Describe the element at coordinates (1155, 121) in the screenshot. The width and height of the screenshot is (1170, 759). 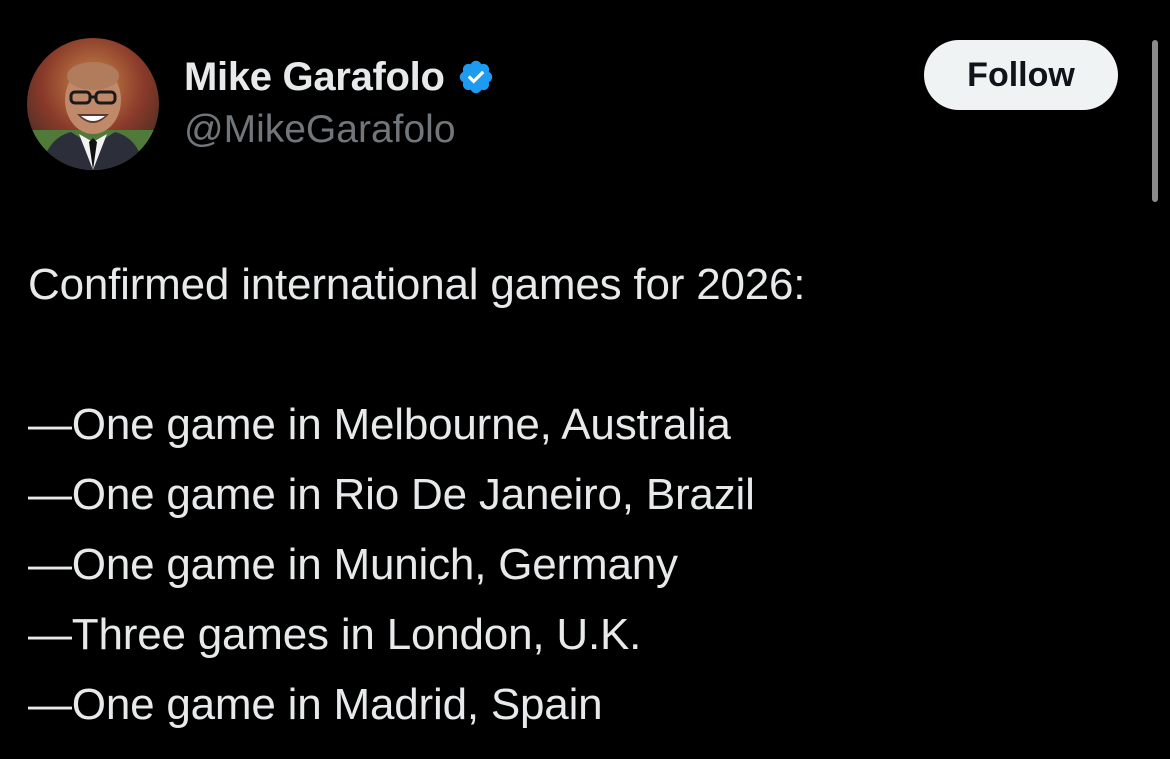
I see `scrollbar` at that location.